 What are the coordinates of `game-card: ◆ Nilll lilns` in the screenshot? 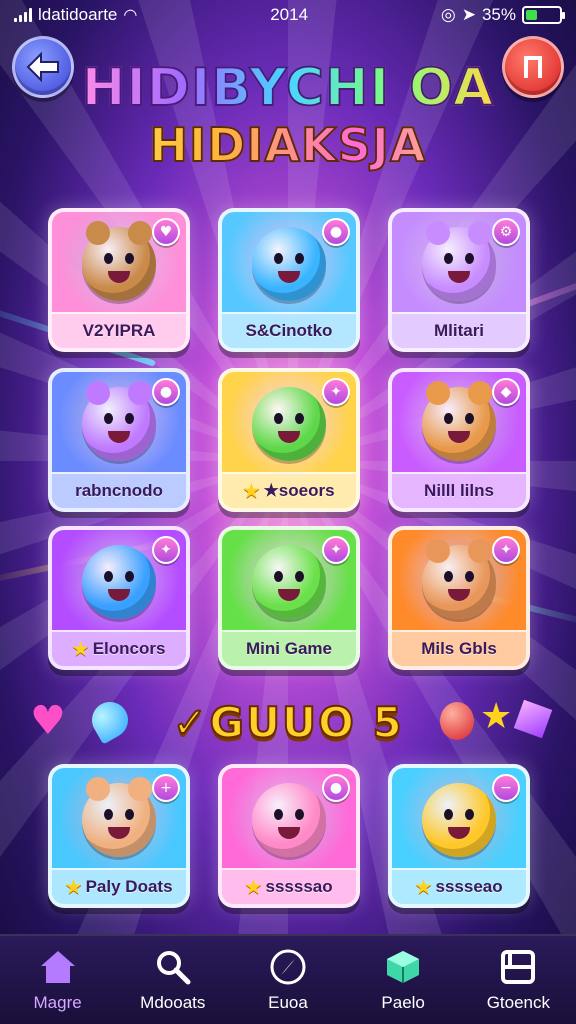 It's located at (459, 440).